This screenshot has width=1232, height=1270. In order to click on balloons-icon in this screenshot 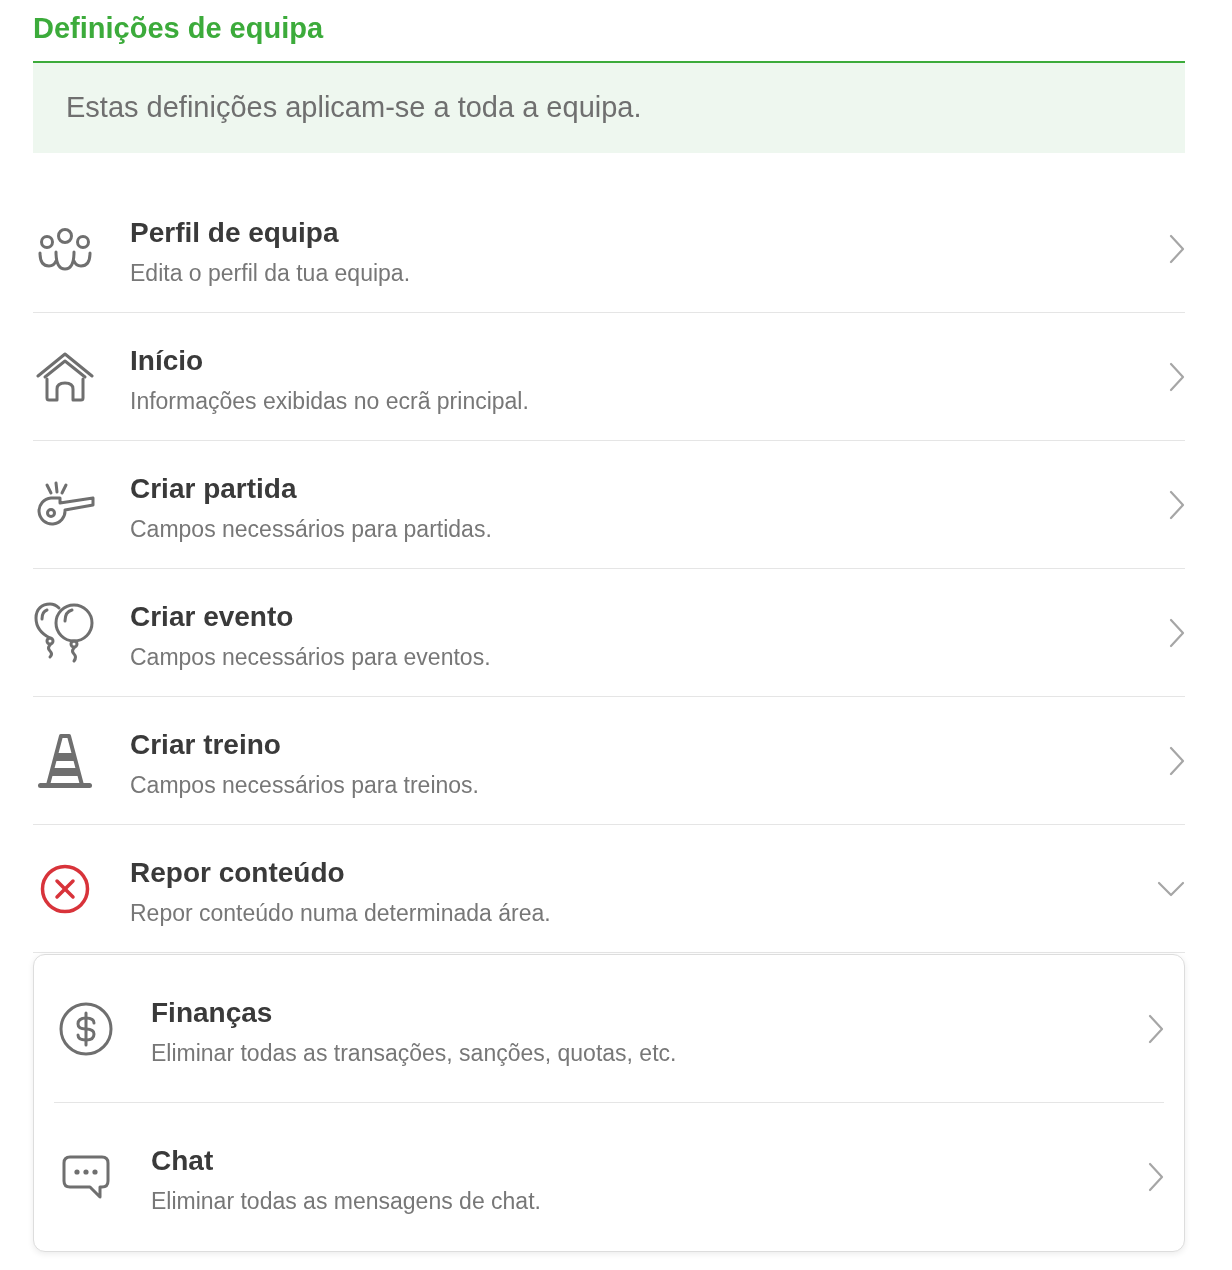, I will do `click(65, 632)`.